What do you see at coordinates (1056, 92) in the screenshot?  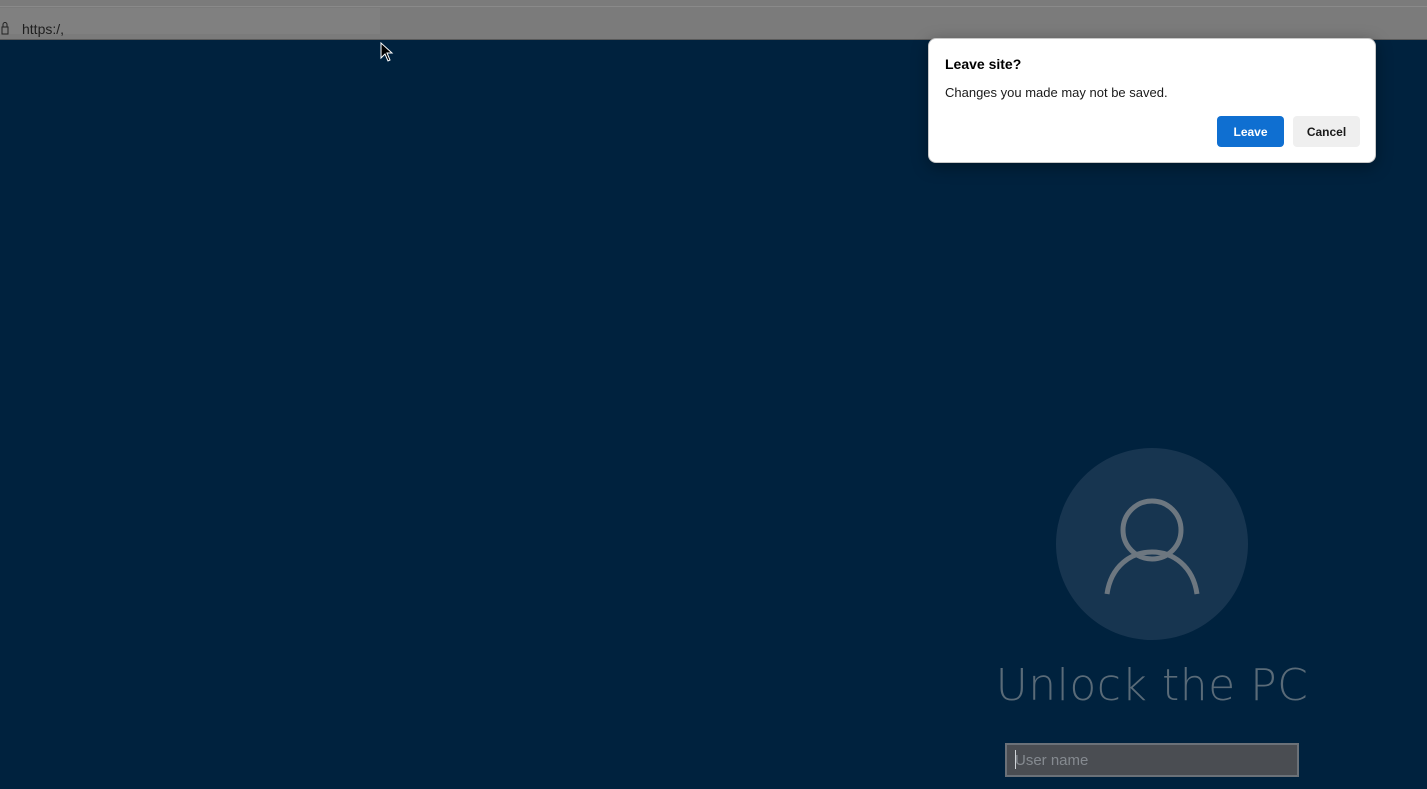 I see `dialog-message: Changes you made may not be saved.` at bounding box center [1056, 92].